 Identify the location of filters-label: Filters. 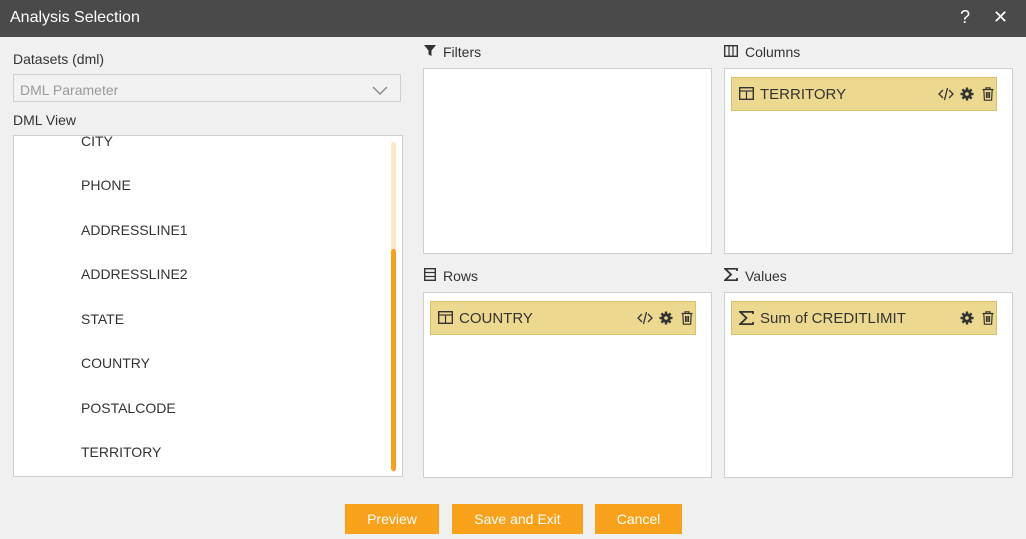
(462, 52).